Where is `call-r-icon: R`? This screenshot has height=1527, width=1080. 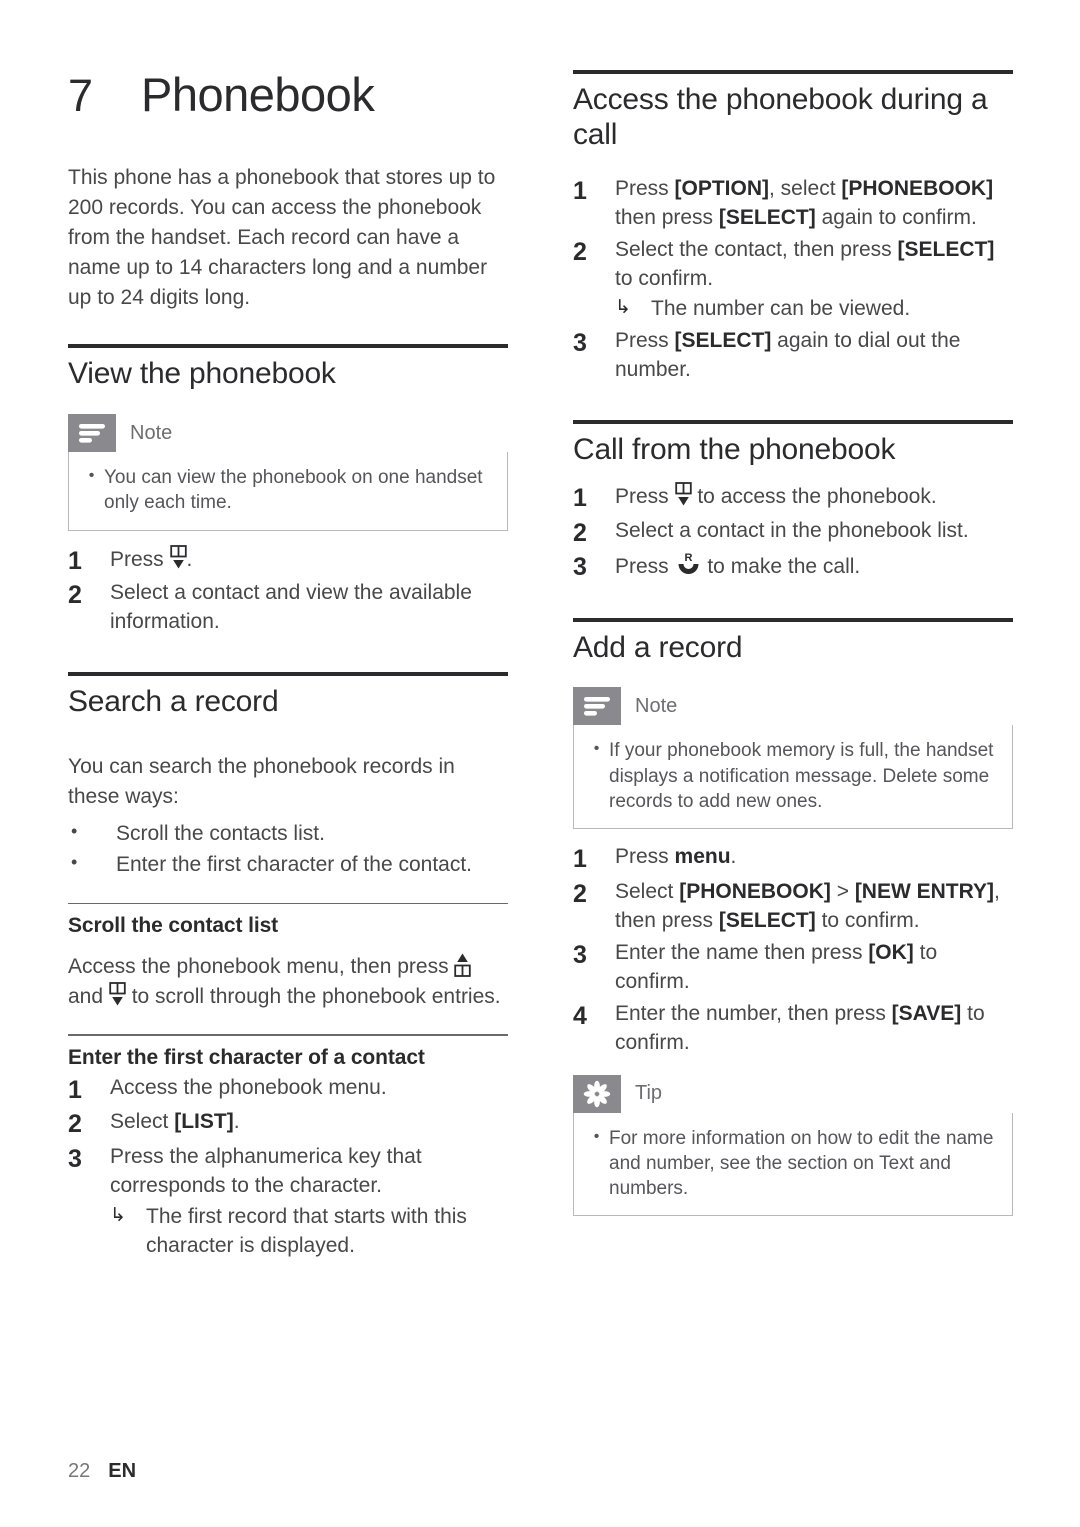
call-r-icon: R is located at coordinates (688, 564).